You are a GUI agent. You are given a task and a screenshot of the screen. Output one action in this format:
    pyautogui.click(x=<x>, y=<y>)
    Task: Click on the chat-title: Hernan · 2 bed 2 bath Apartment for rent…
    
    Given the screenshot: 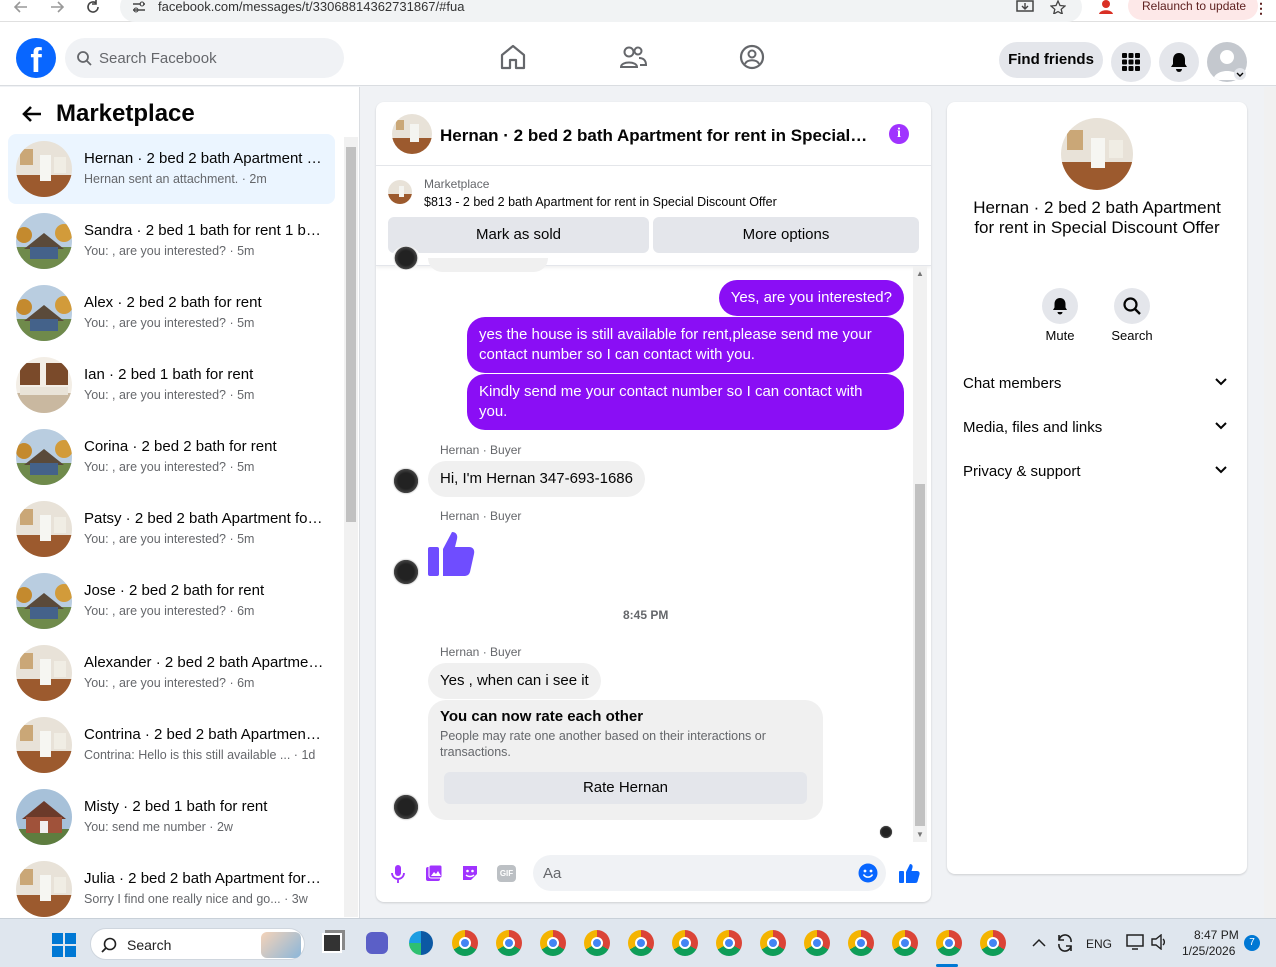 What is the action you would take?
    pyautogui.click(x=655, y=136)
    